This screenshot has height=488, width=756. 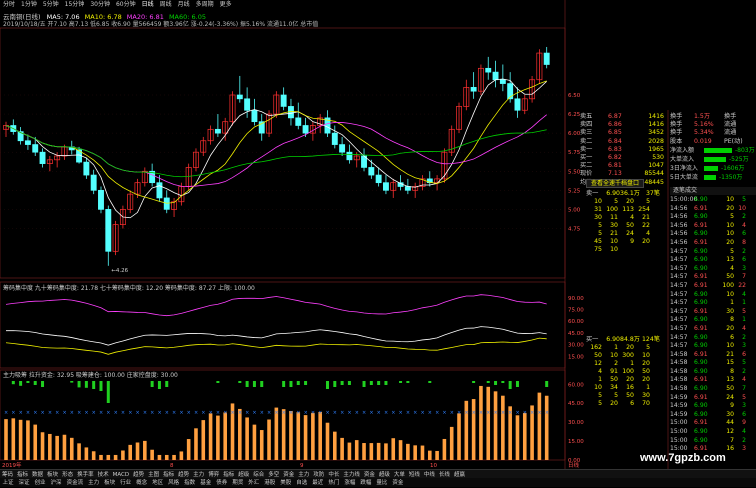 I want to click on flow-value: -1350万, so click(x=731, y=177).